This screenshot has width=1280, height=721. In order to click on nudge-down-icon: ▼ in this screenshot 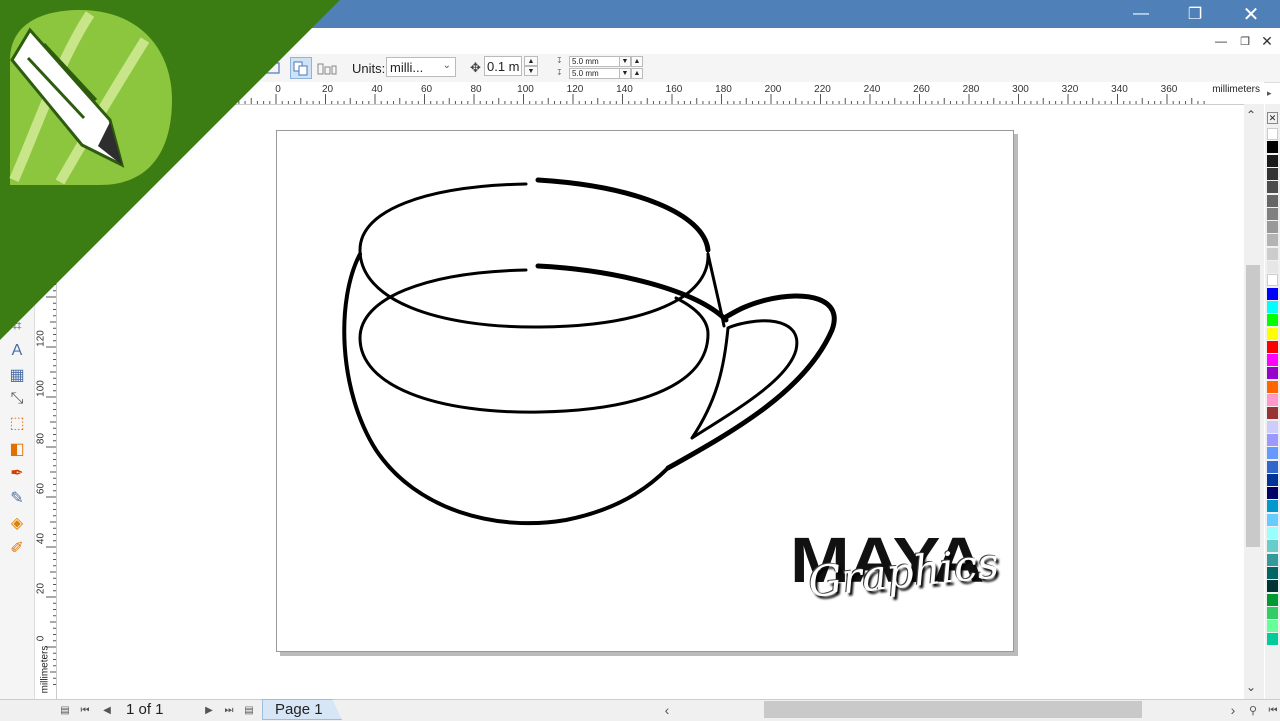, I will do `click(531, 71)`.